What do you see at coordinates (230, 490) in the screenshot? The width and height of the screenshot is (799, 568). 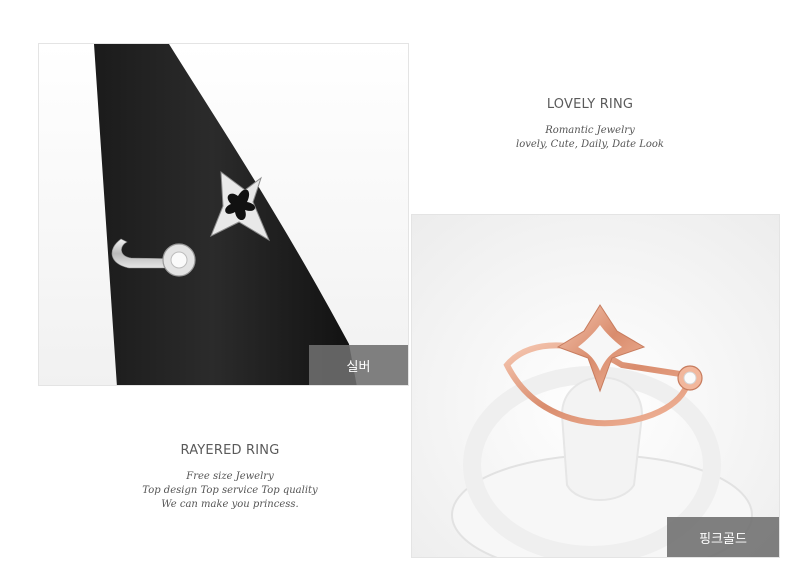 I see `rayered-ring-line-2: Top design Top service Top quality` at bounding box center [230, 490].